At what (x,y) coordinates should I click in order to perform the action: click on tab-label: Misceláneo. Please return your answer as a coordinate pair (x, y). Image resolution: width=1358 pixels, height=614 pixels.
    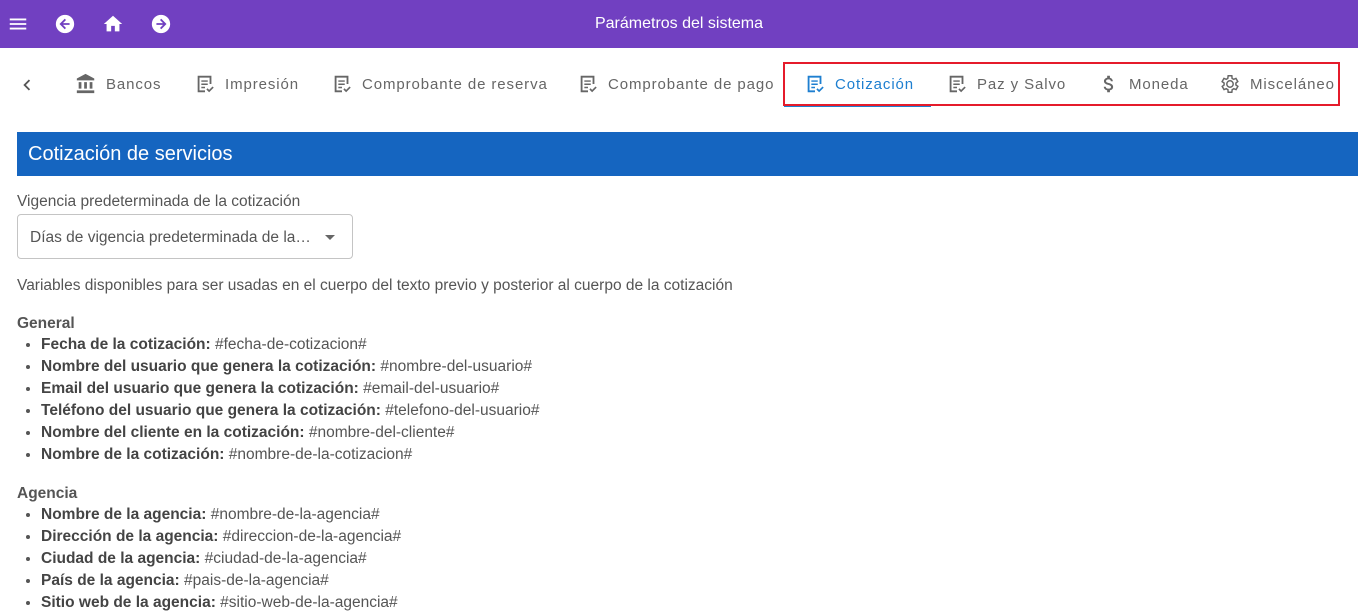
    Looking at the image, I should click on (1292, 84).